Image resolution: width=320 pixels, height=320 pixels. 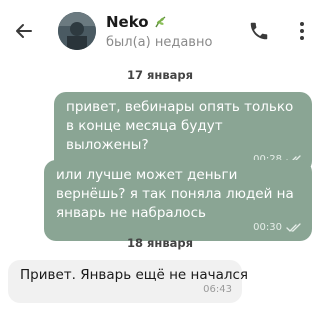 I want to click on message-meta: 00:30, so click(x=277, y=227).